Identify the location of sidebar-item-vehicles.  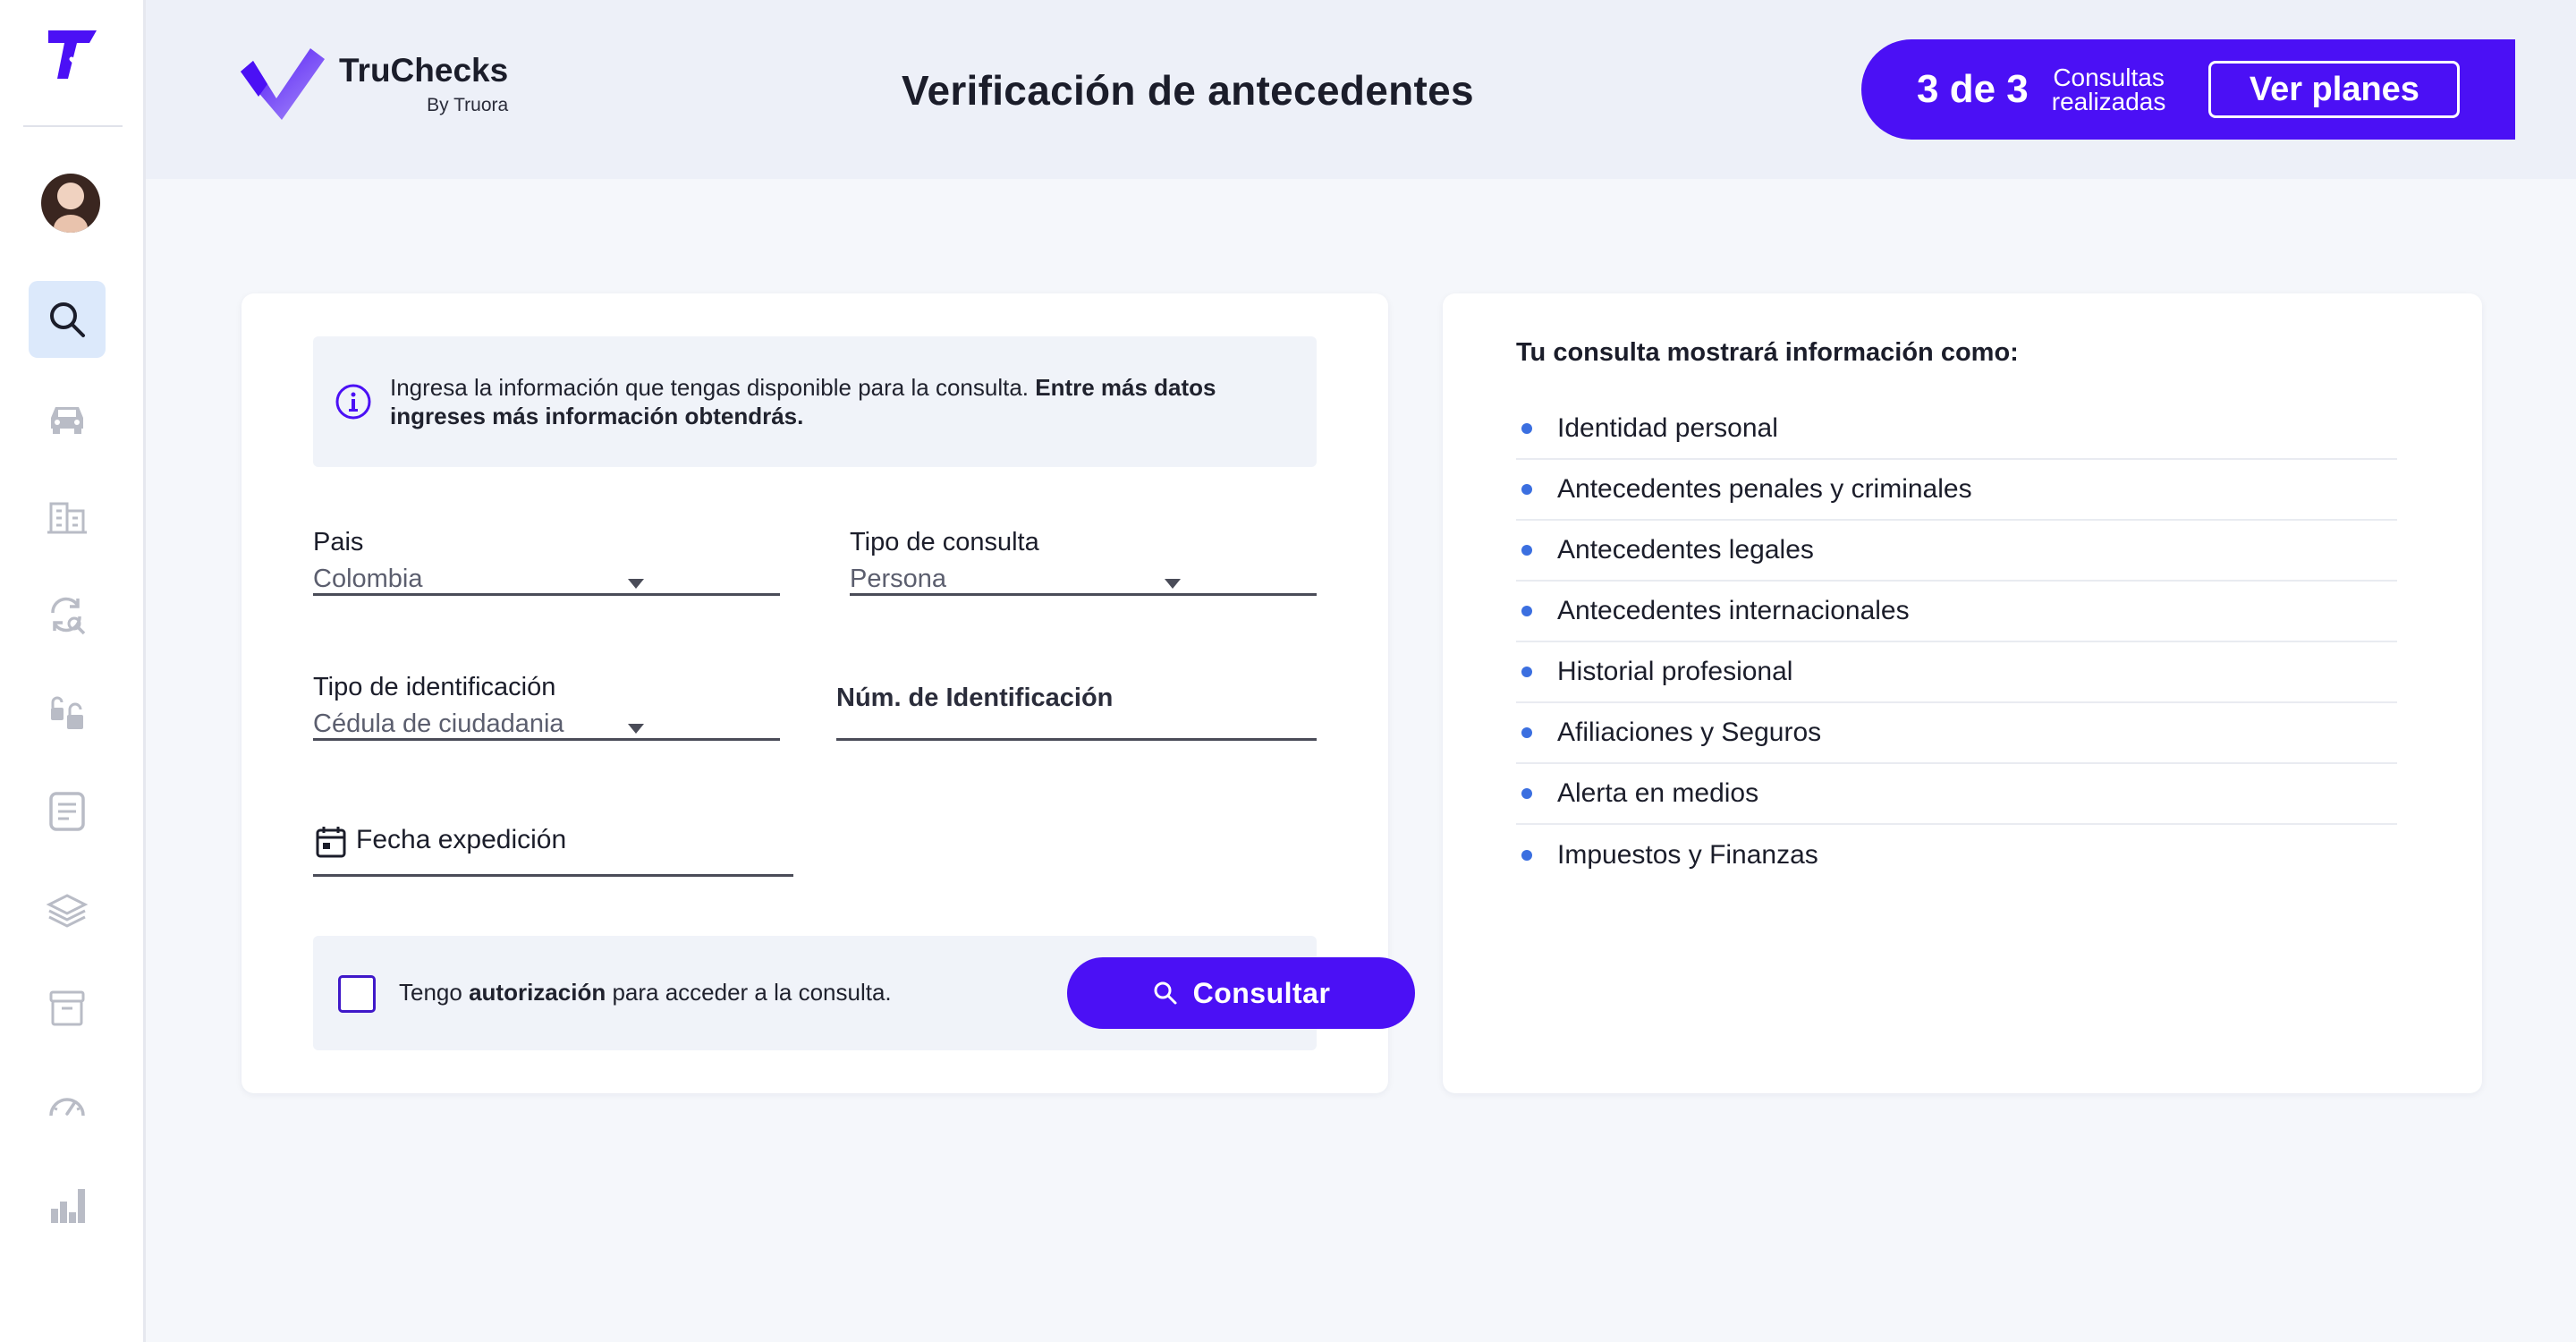
(67, 418).